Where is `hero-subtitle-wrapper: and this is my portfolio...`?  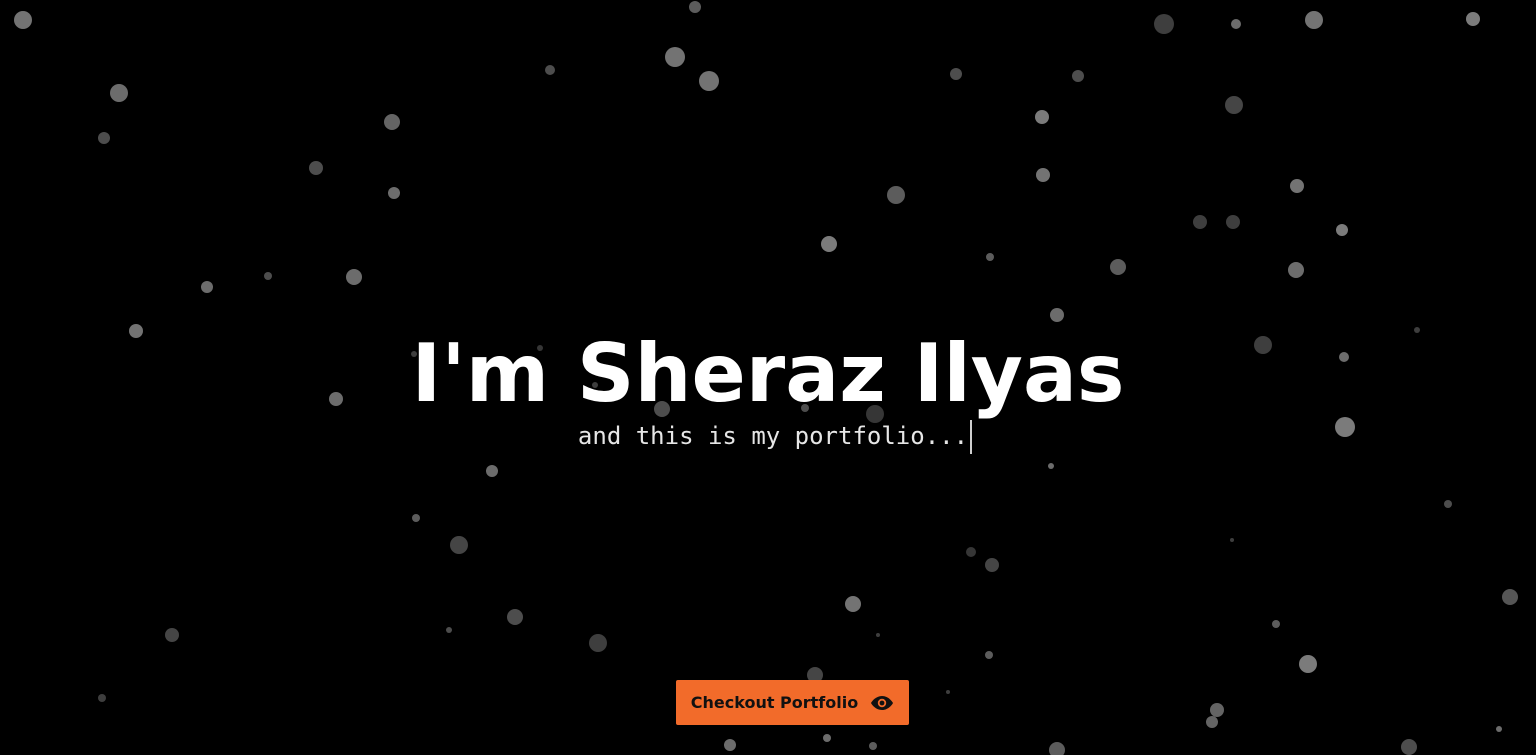
hero-subtitle-wrapper: and this is my portfolio... is located at coordinates (768, 437).